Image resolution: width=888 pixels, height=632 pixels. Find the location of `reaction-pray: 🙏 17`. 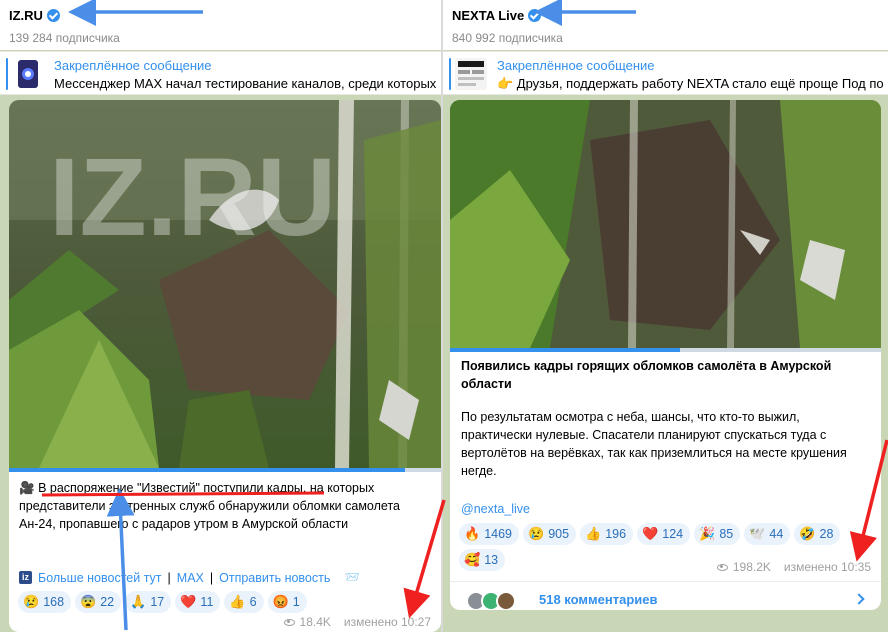

reaction-pray: 🙏 17 is located at coordinates (148, 602).